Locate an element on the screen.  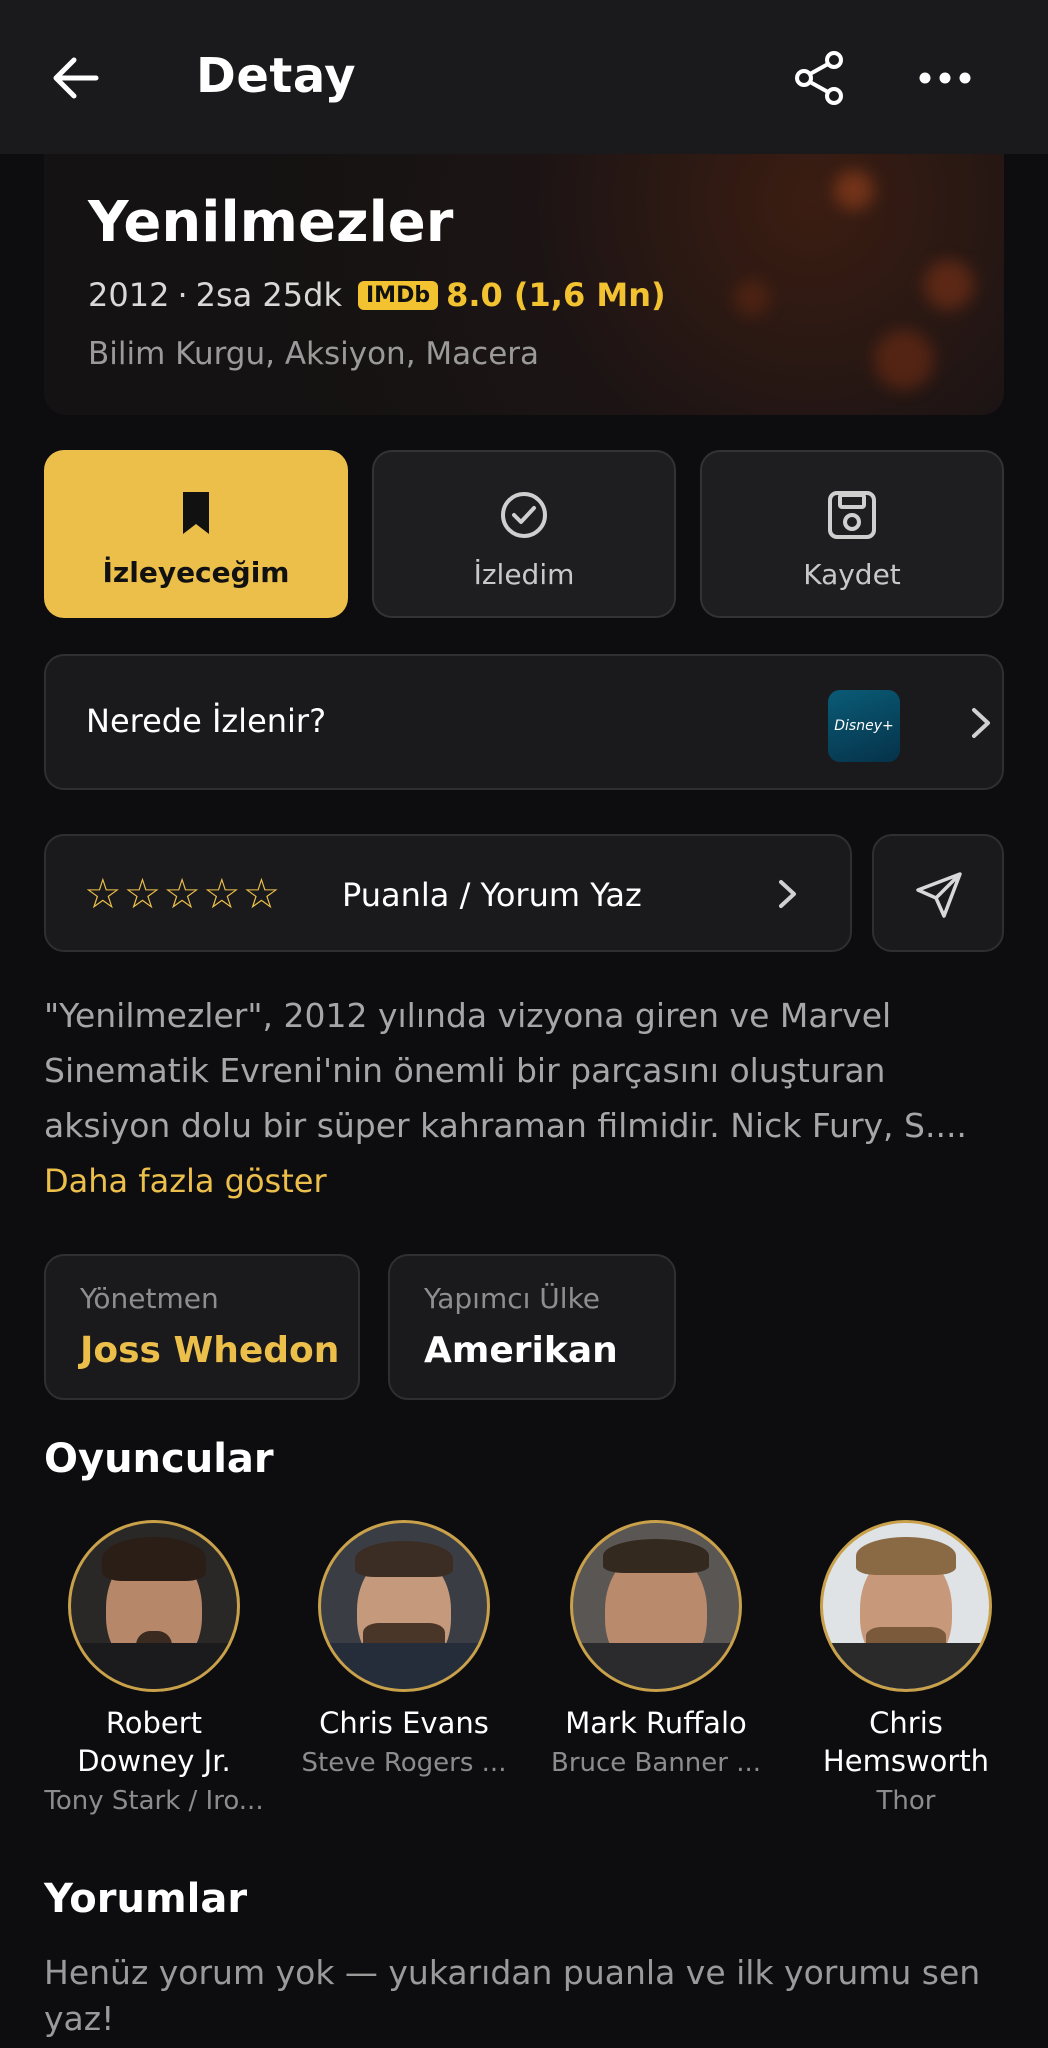
rate-review-label: Puanla / Yorum Yaz is located at coordinates (492, 895).